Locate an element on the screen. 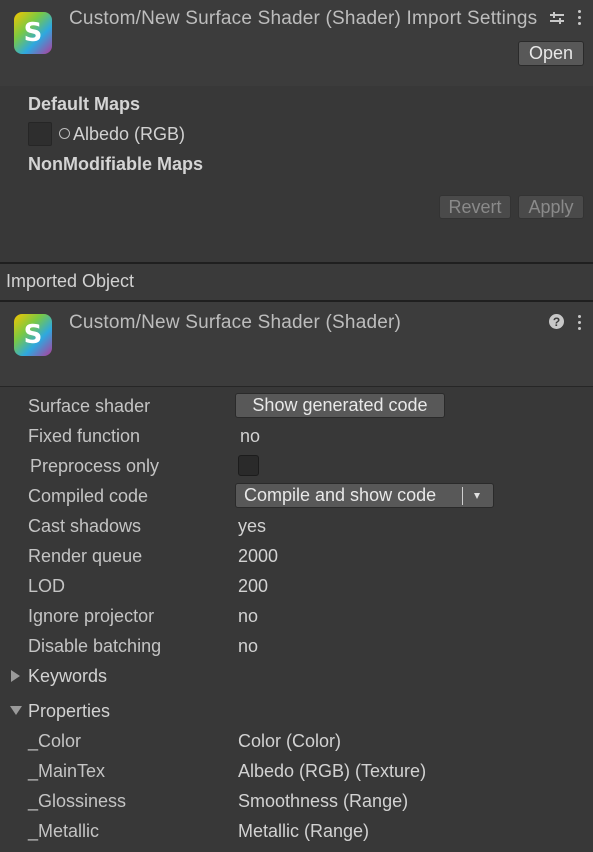 This screenshot has height=852, width=593. keywords-foldout-arrow-icon is located at coordinates (15, 676).